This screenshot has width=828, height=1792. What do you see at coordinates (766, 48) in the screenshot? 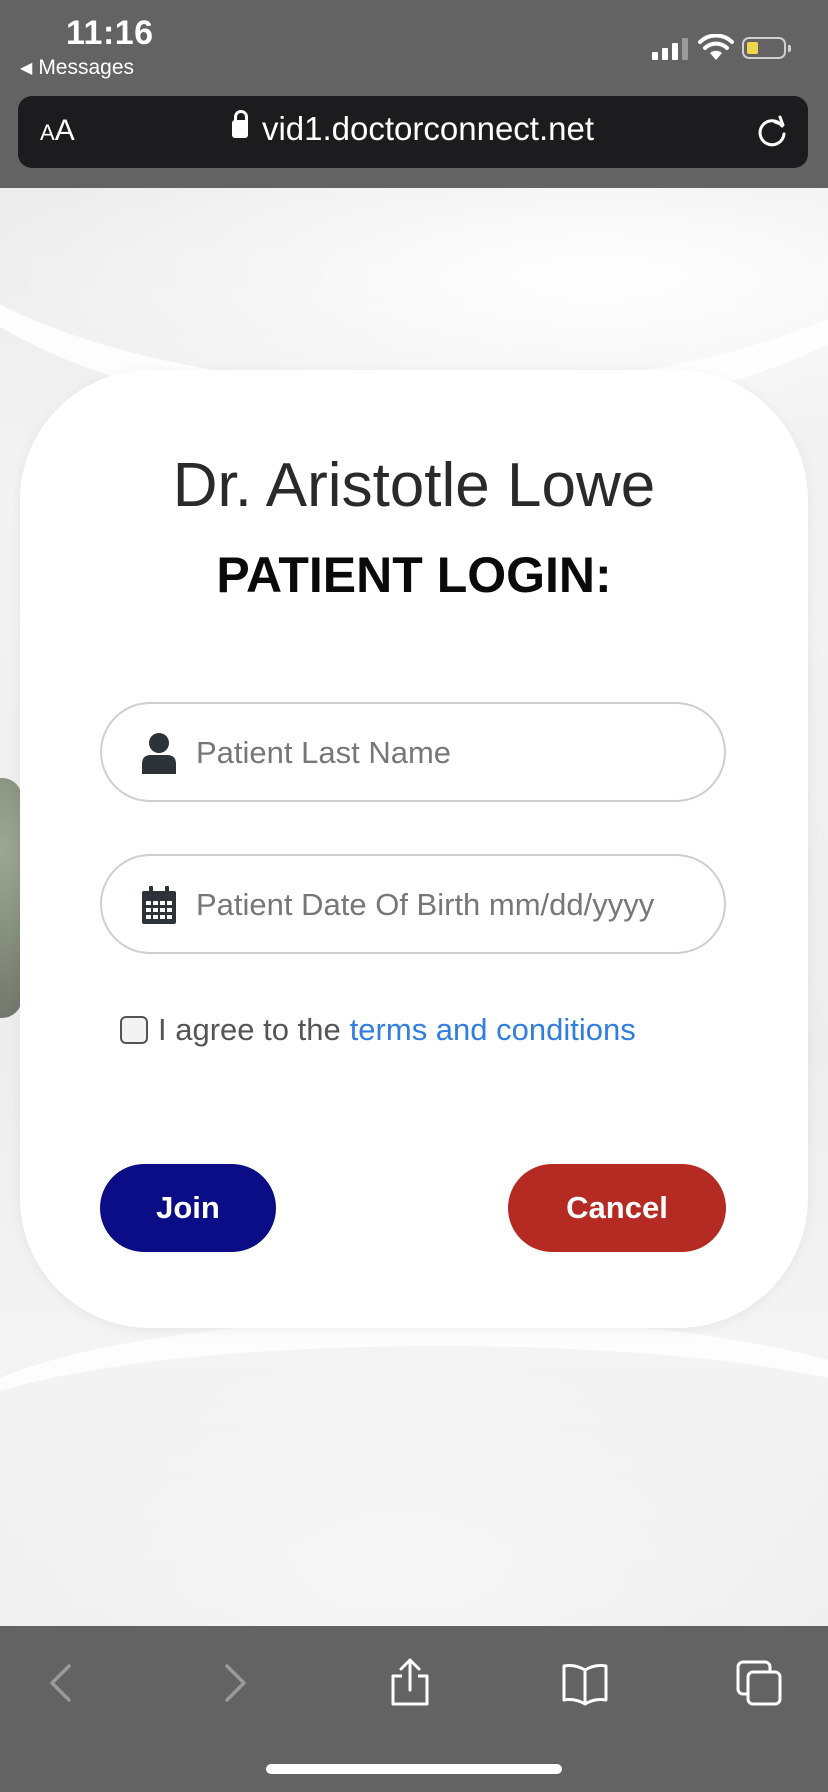
I see `battery-icon` at bounding box center [766, 48].